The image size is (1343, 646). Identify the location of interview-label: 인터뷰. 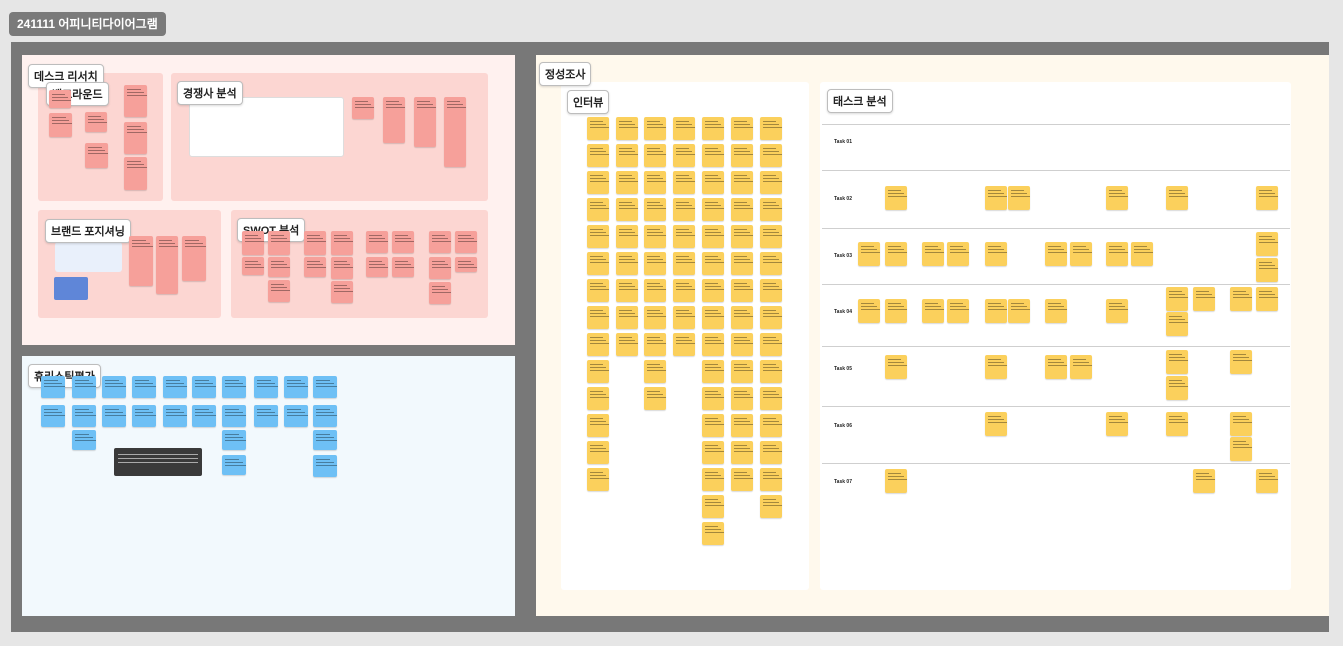
(588, 102).